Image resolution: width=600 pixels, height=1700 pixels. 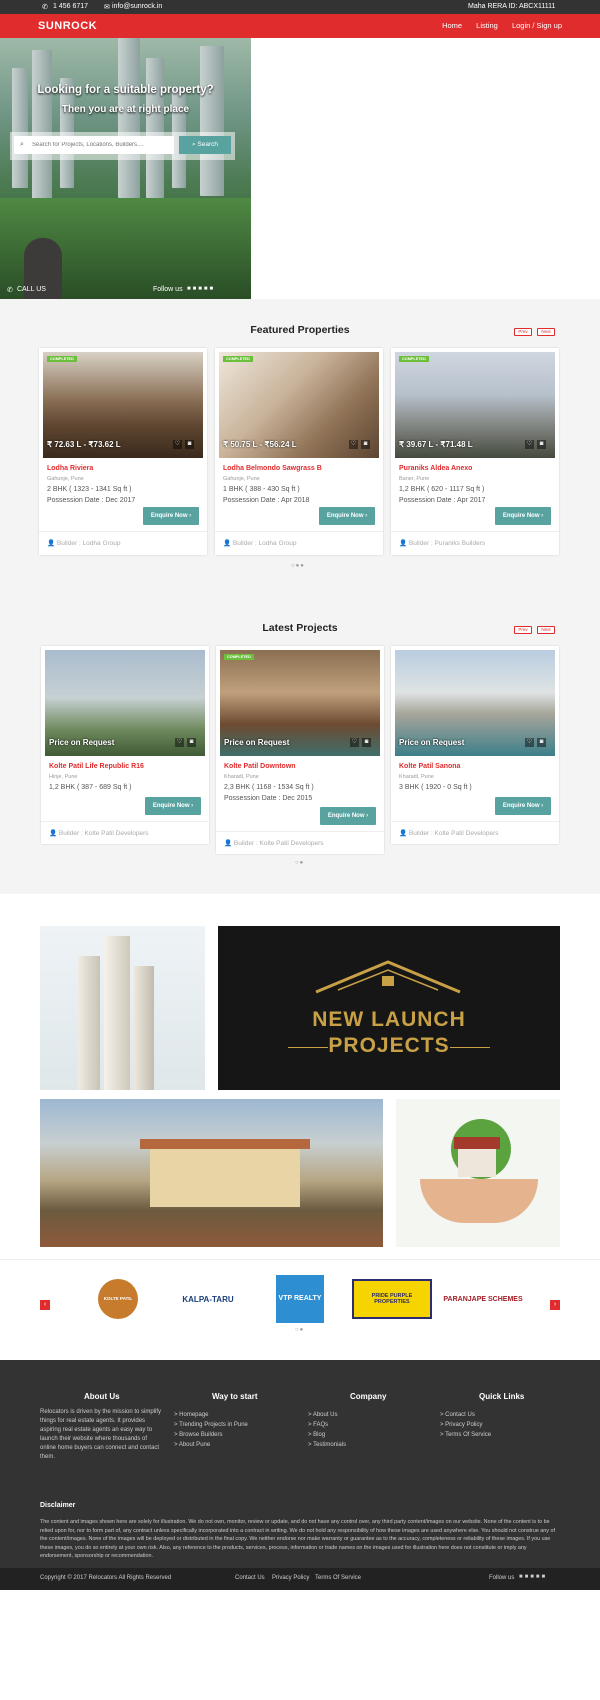 I want to click on footer-link-privacy: > Privacy Policy, so click(x=465, y=1425).